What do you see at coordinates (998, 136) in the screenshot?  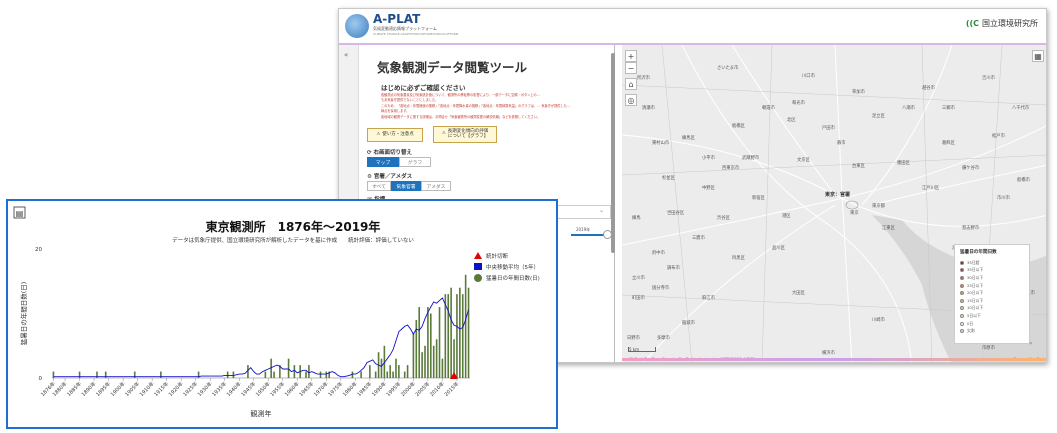 I see `map-place-label: 松戸市` at bounding box center [998, 136].